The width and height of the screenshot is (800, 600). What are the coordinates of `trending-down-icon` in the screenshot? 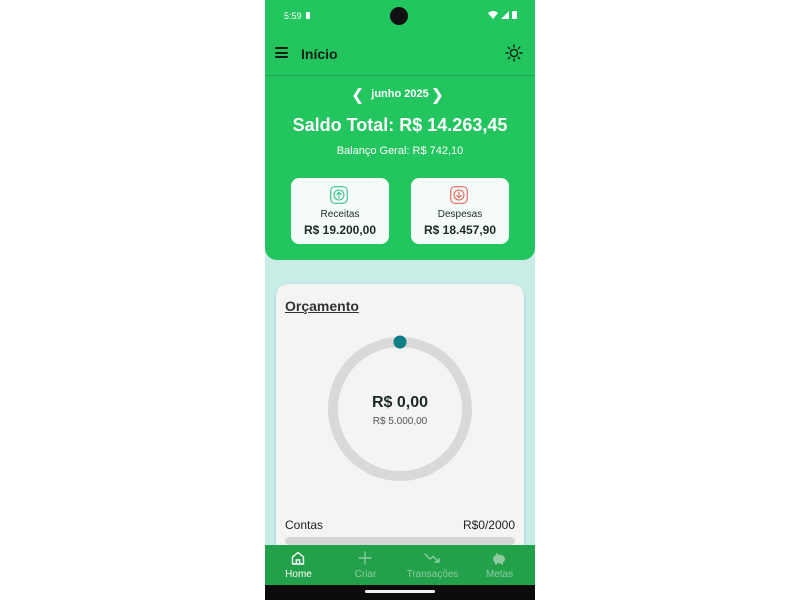 It's located at (432, 558).